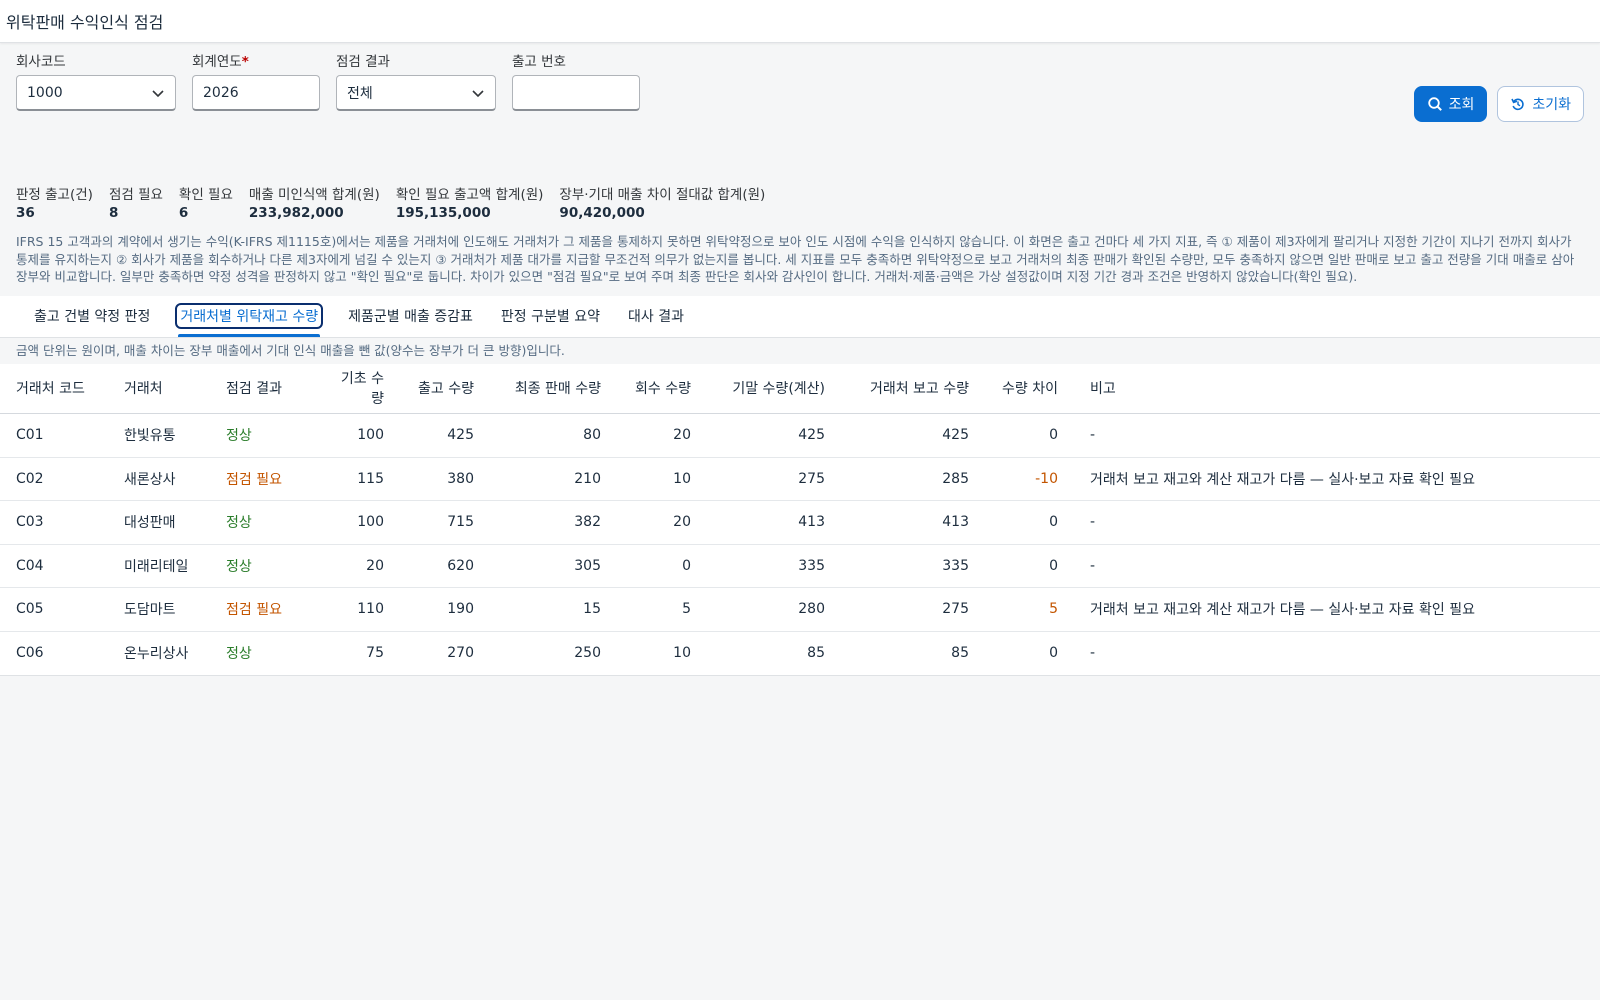 The height and width of the screenshot is (1000, 1600). What do you see at coordinates (662, 388) in the screenshot?
I see `col-returned-qty: 회수 수량` at bounding box center [662, 388].